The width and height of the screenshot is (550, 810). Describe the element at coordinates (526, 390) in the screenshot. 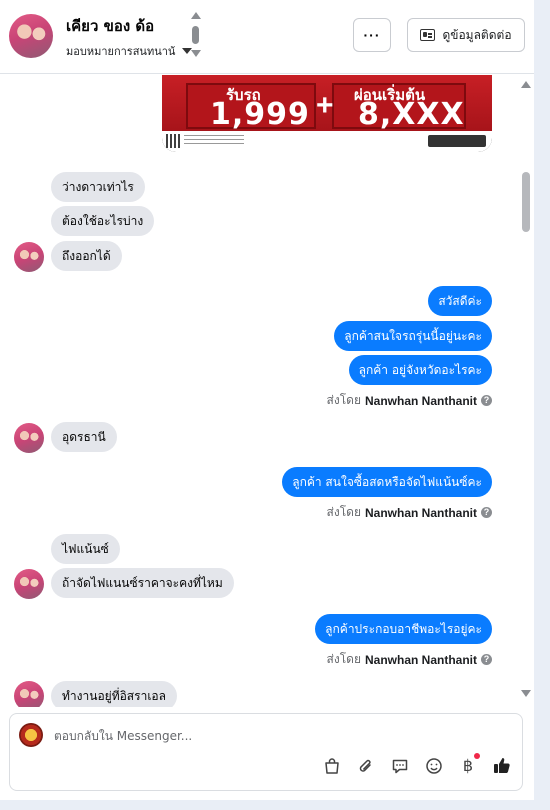

I see `message-list-scrollbar` at that location.